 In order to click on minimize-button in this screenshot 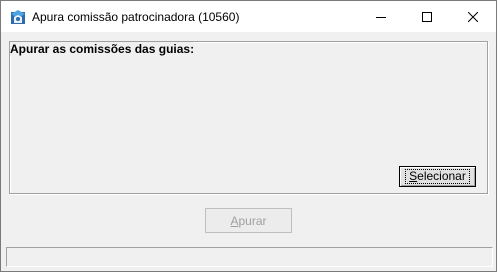, I will do `click(381, 16)`.